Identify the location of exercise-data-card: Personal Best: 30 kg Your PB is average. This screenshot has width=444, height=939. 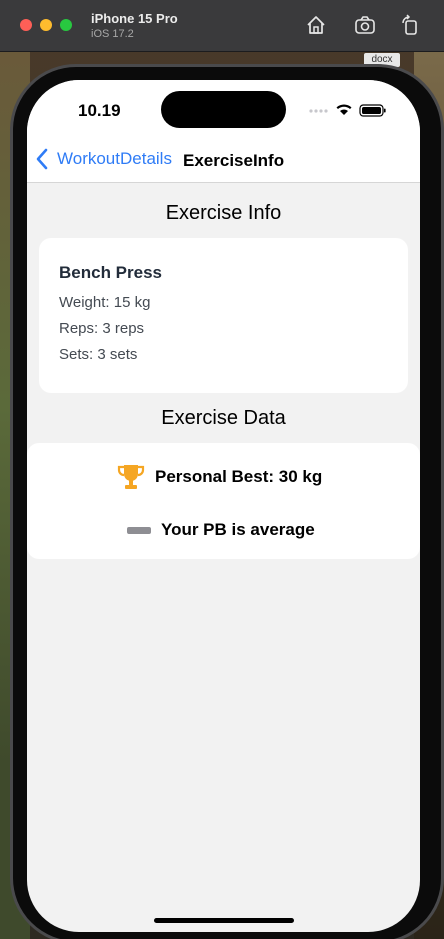
(223, 501).